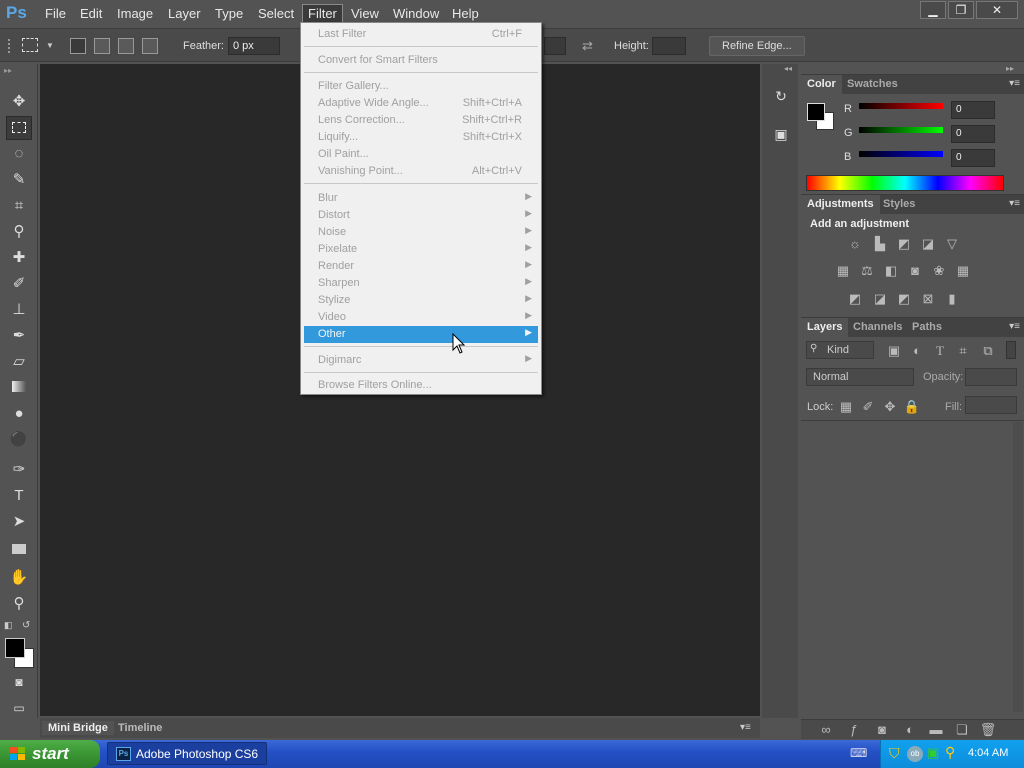 The height and width of the screenshot is (768, 1024). What do you see at coordinates (988, 730) in the screenshot?
I see `trash-icon: 🗑` at bounding box center [988, 730].